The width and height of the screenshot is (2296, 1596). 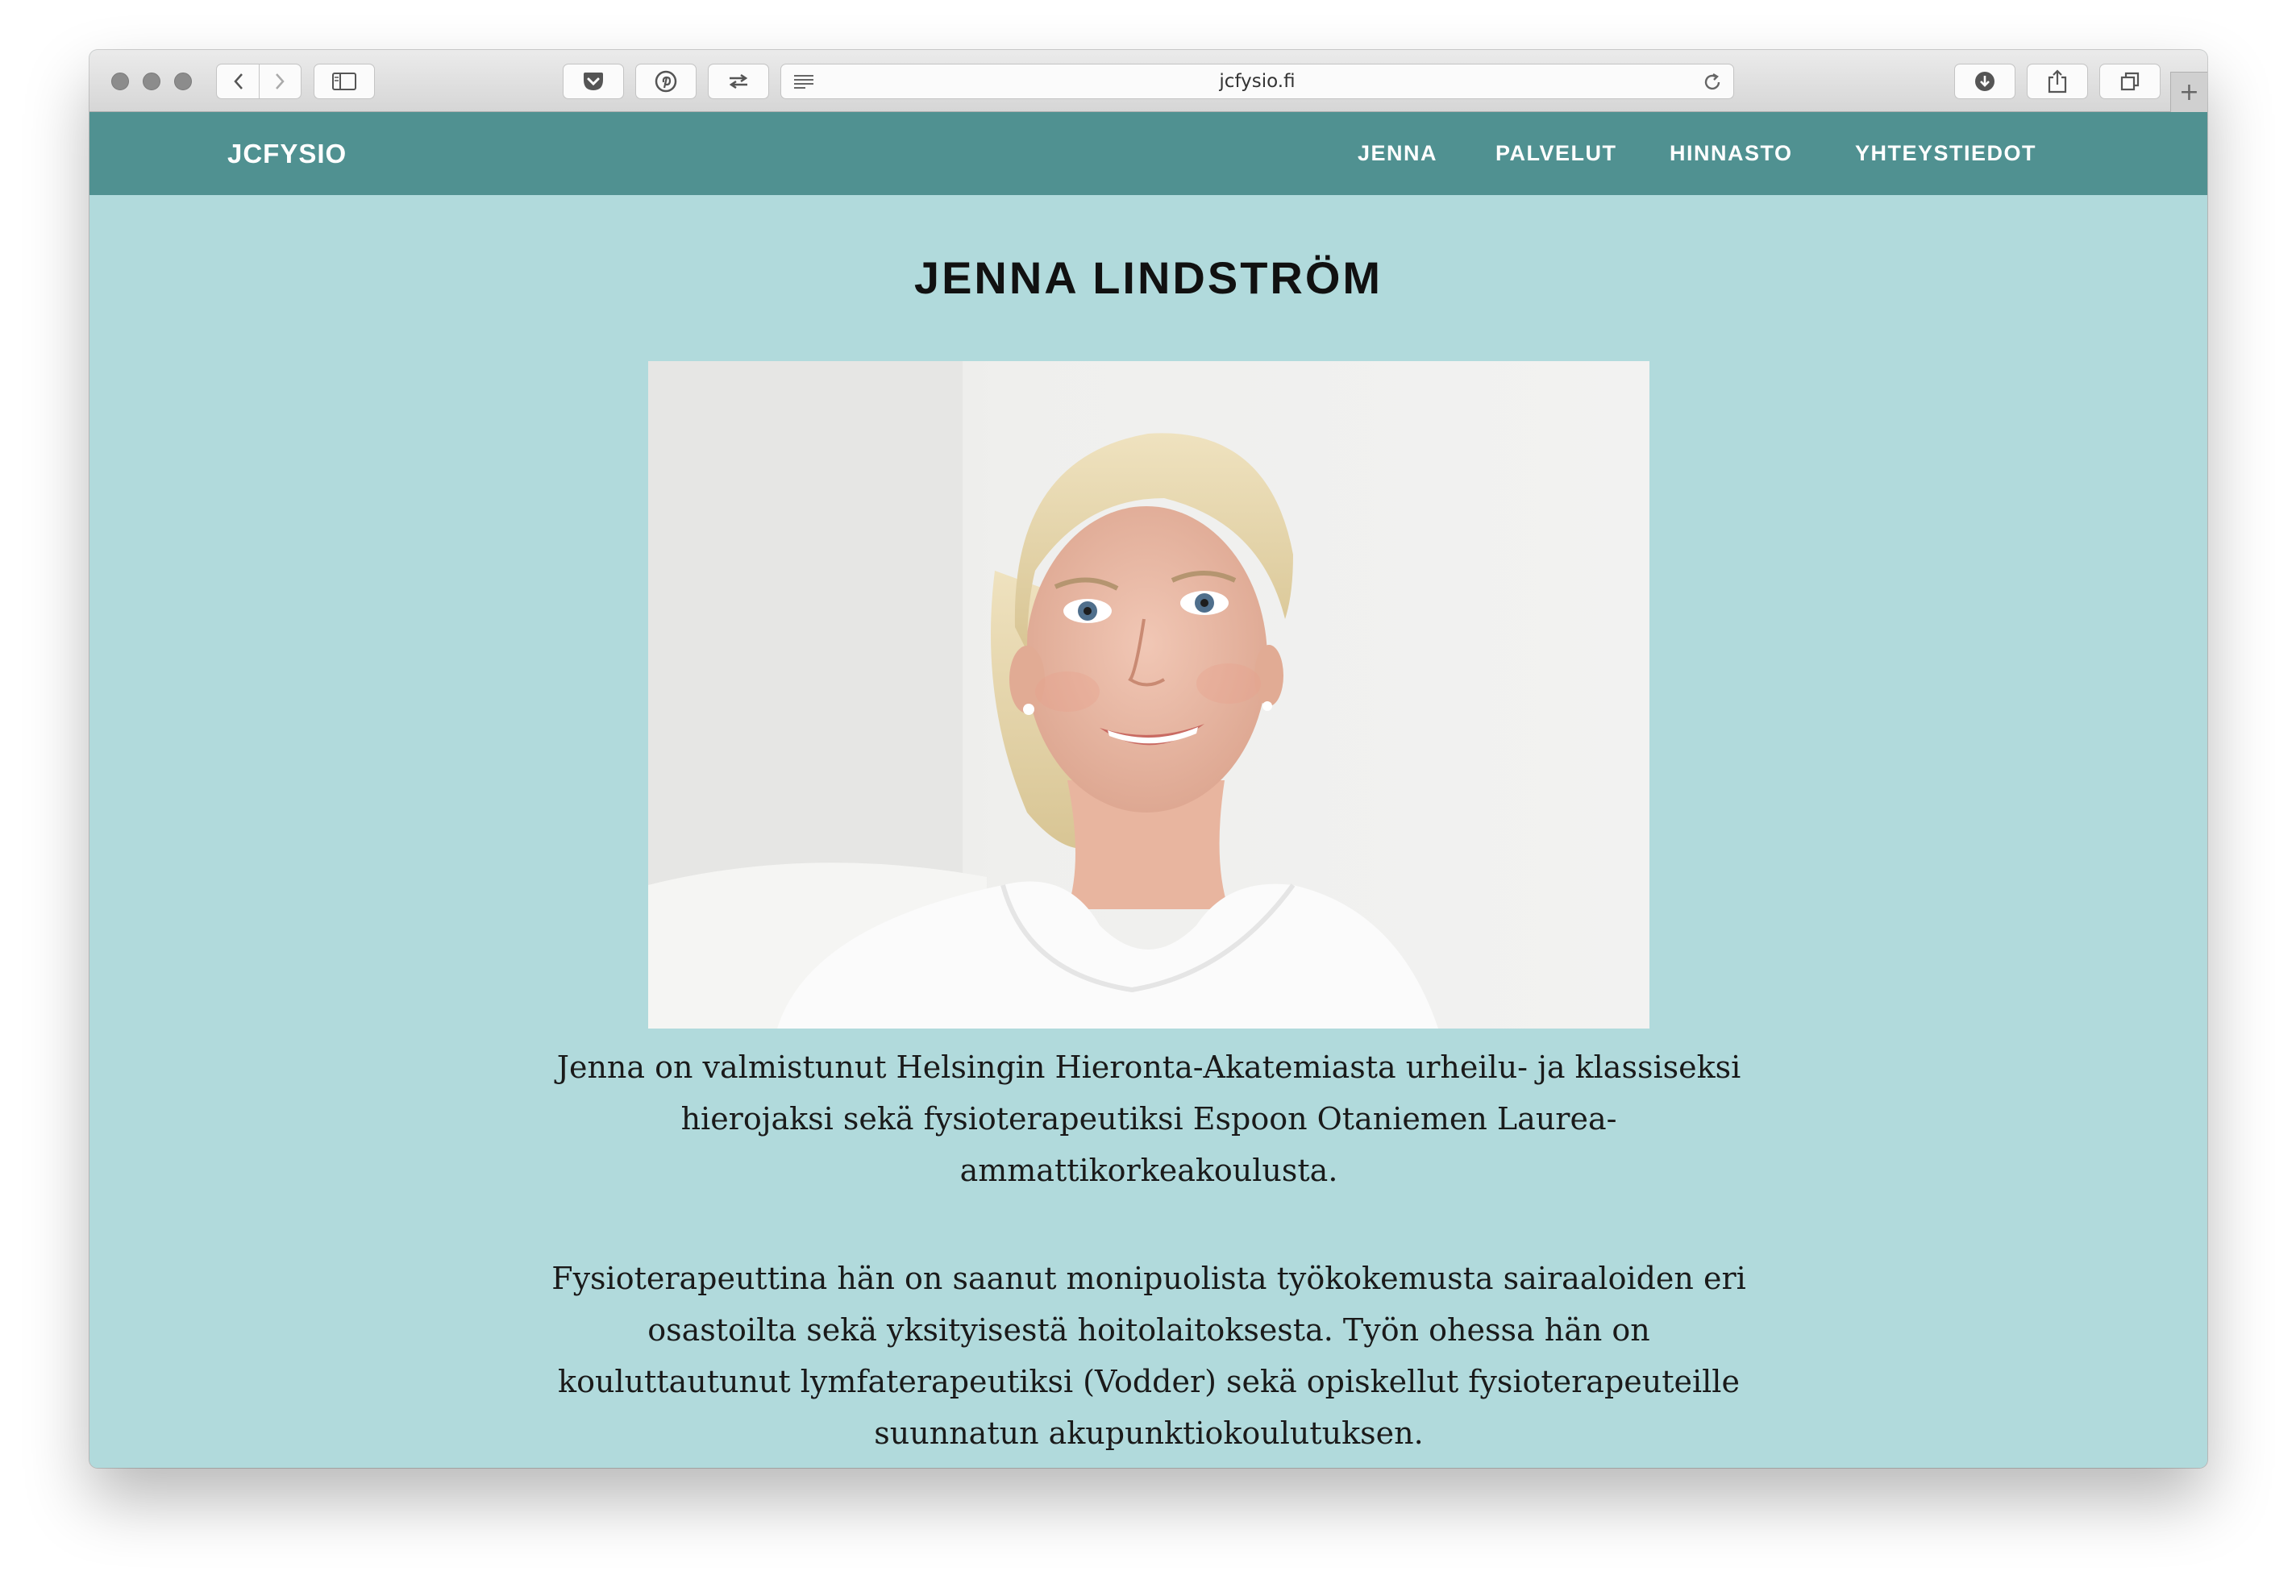 I want to click on sidebar-icon, so click(x=344, y=81).